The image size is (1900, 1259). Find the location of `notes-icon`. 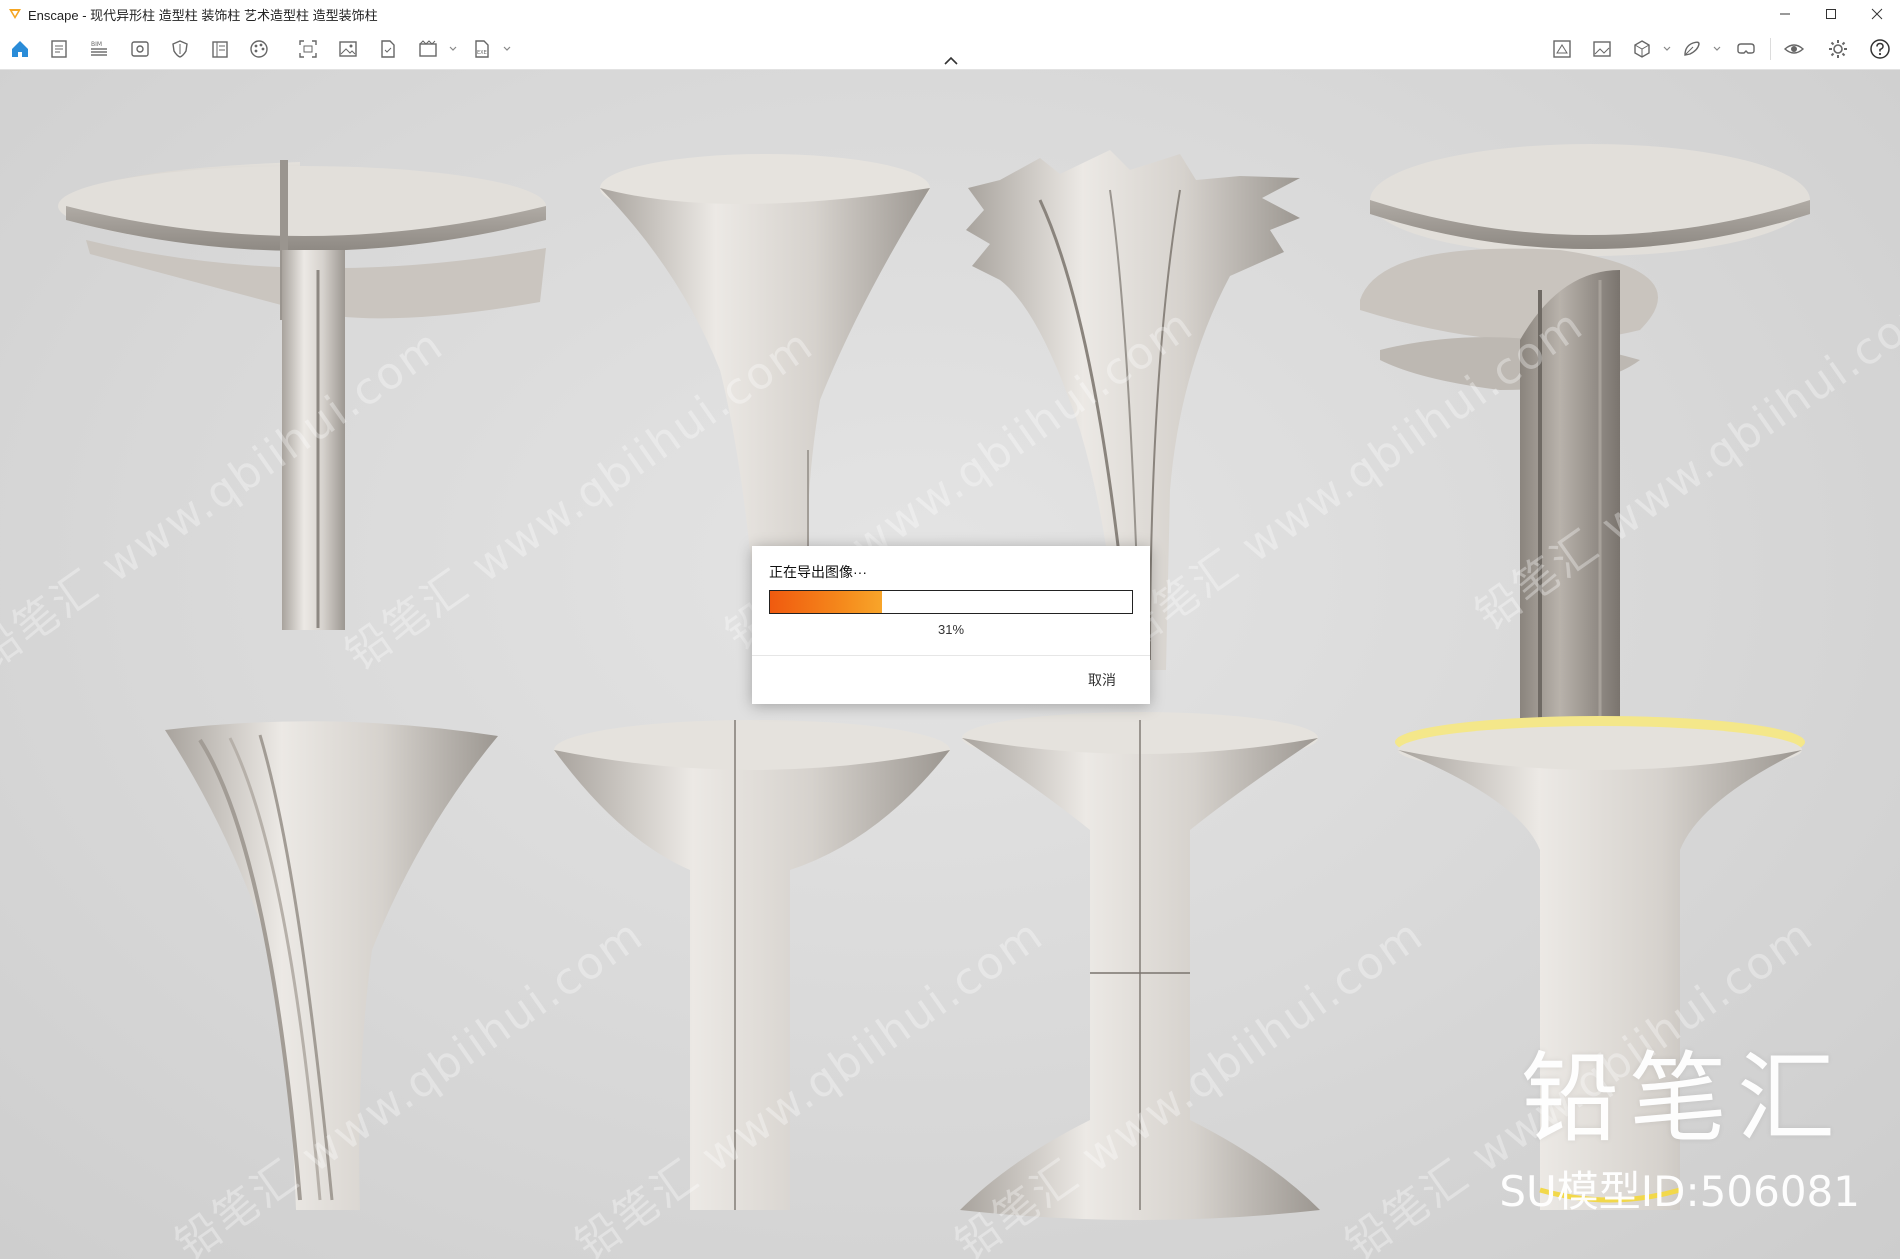

notes-icon is located at coordinates (59, 49).